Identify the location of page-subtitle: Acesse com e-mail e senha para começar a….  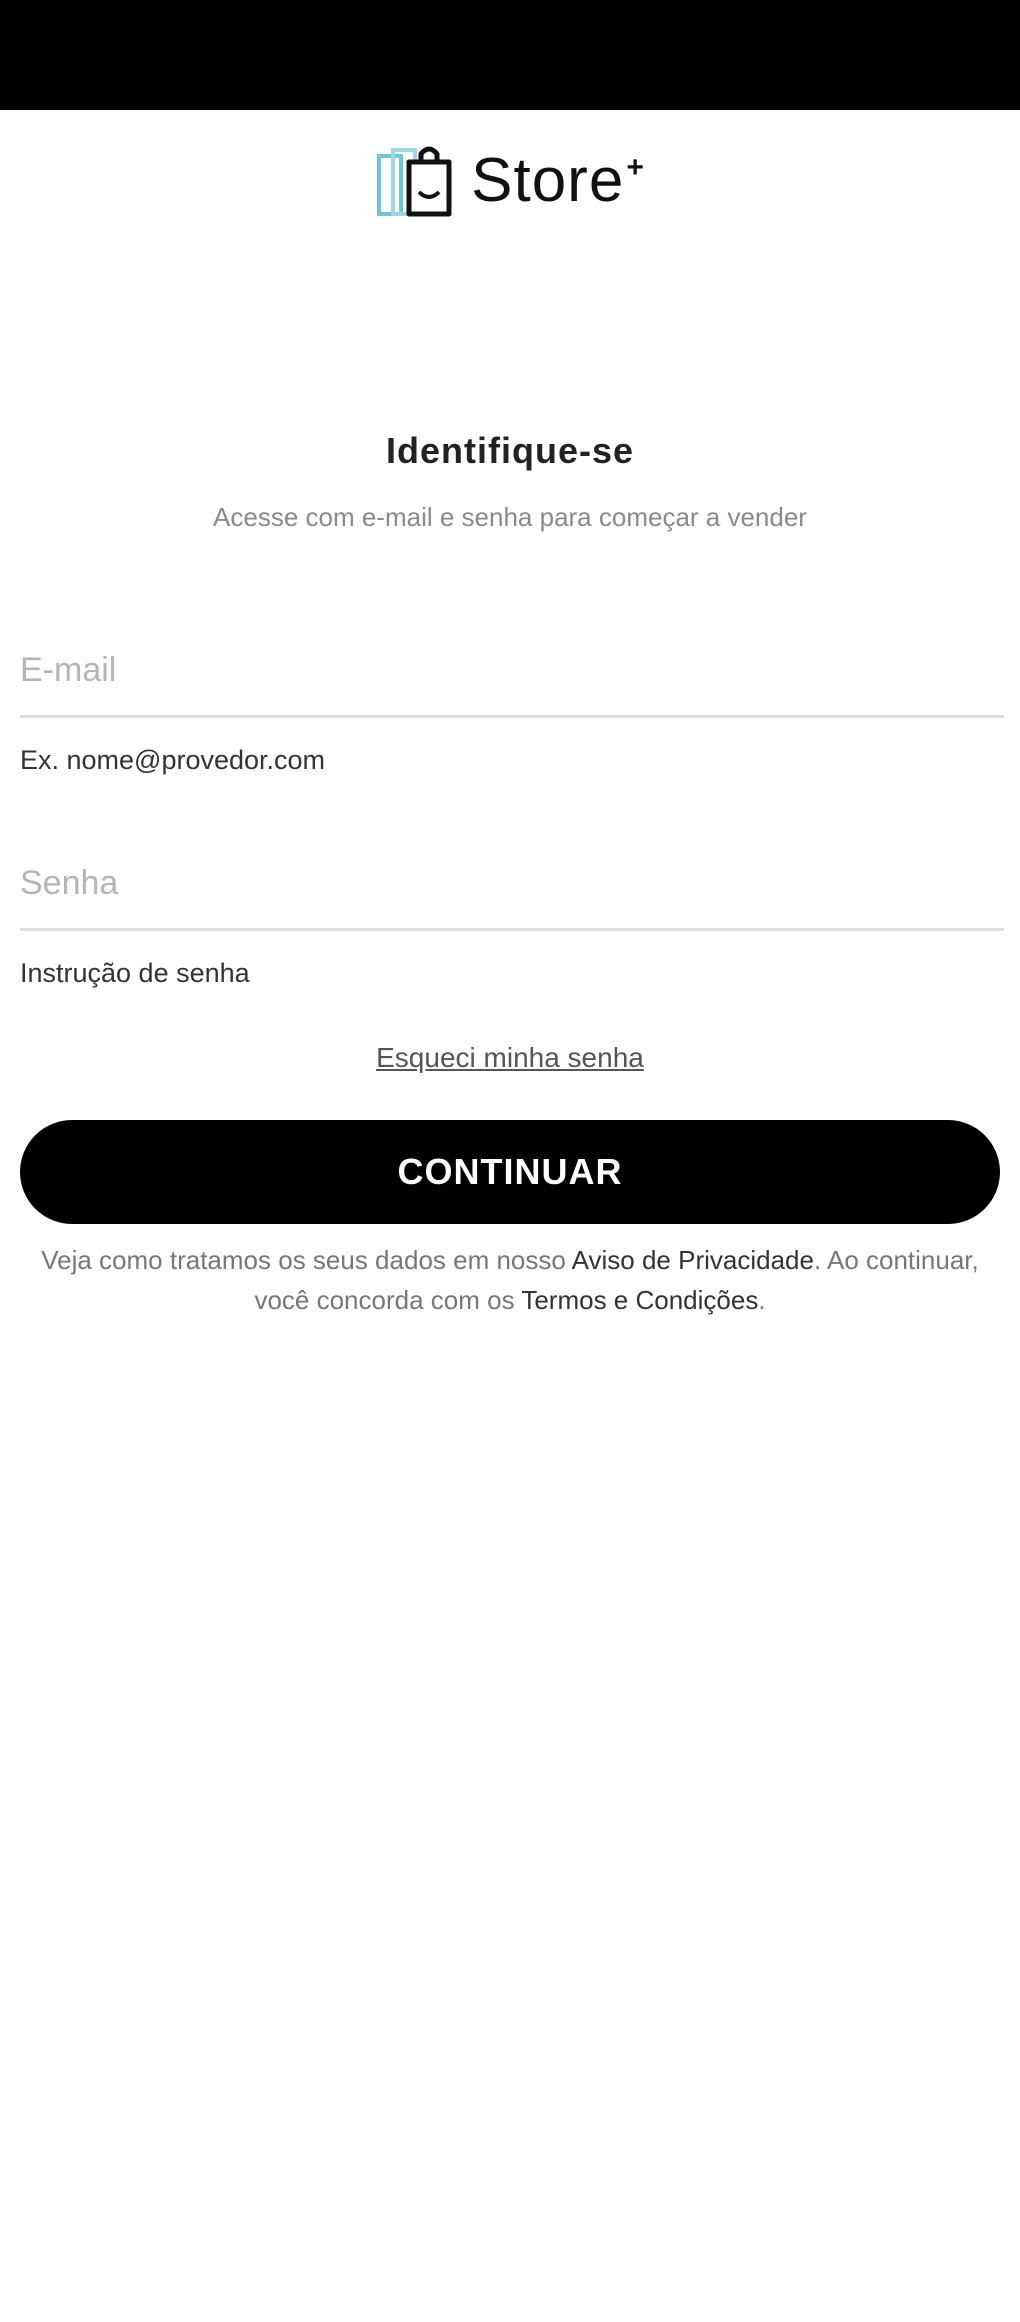
(510, 517).